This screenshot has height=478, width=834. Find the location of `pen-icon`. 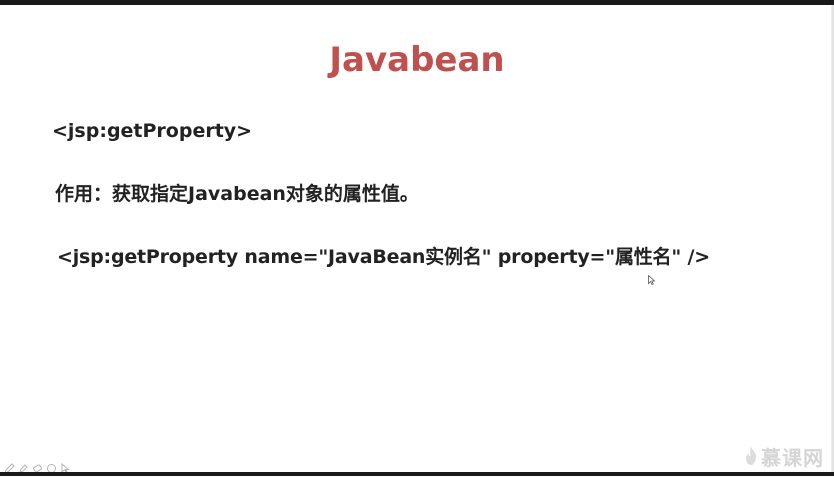

pen-icon is located at coordinates (9, 466).